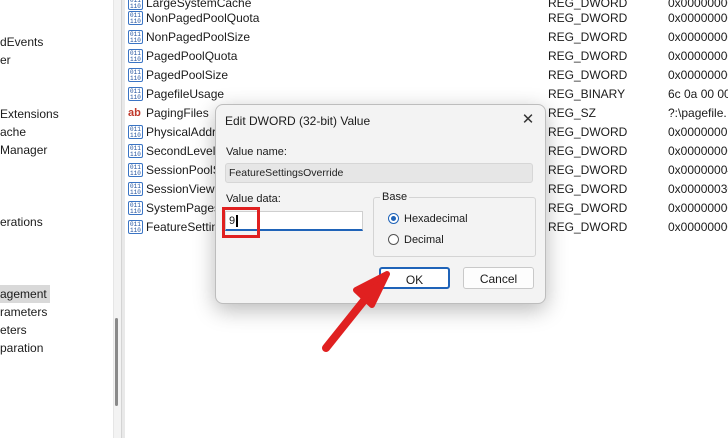 This screenshot has height=438, width=728. What do you see at coordinates (356, 311) in the screenshot?
I see `annotation-arrow-icon` at bounding box center [356, 311].